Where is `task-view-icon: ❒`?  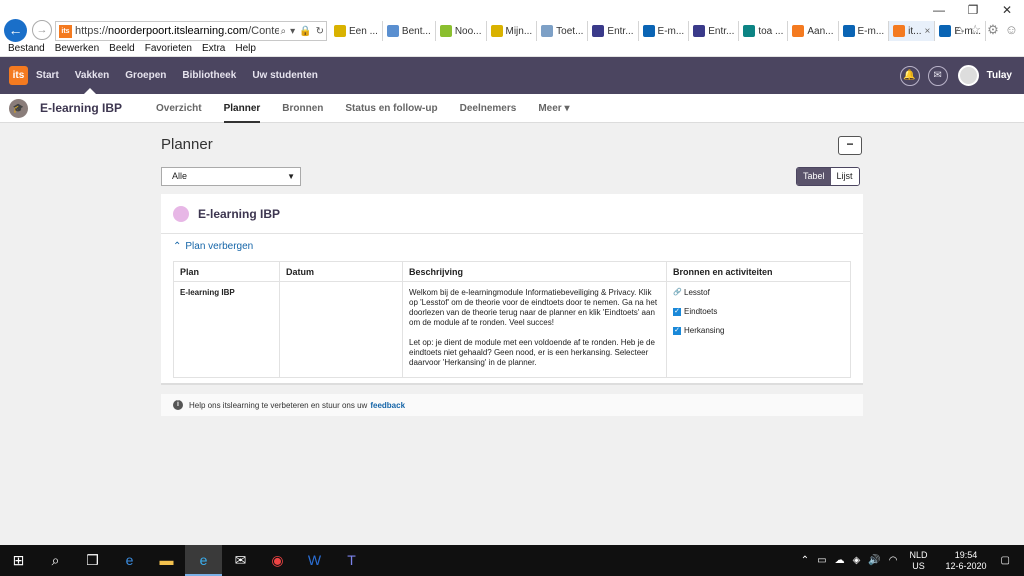 task-view-icon: ❒ is located at coordinates (92, 560).